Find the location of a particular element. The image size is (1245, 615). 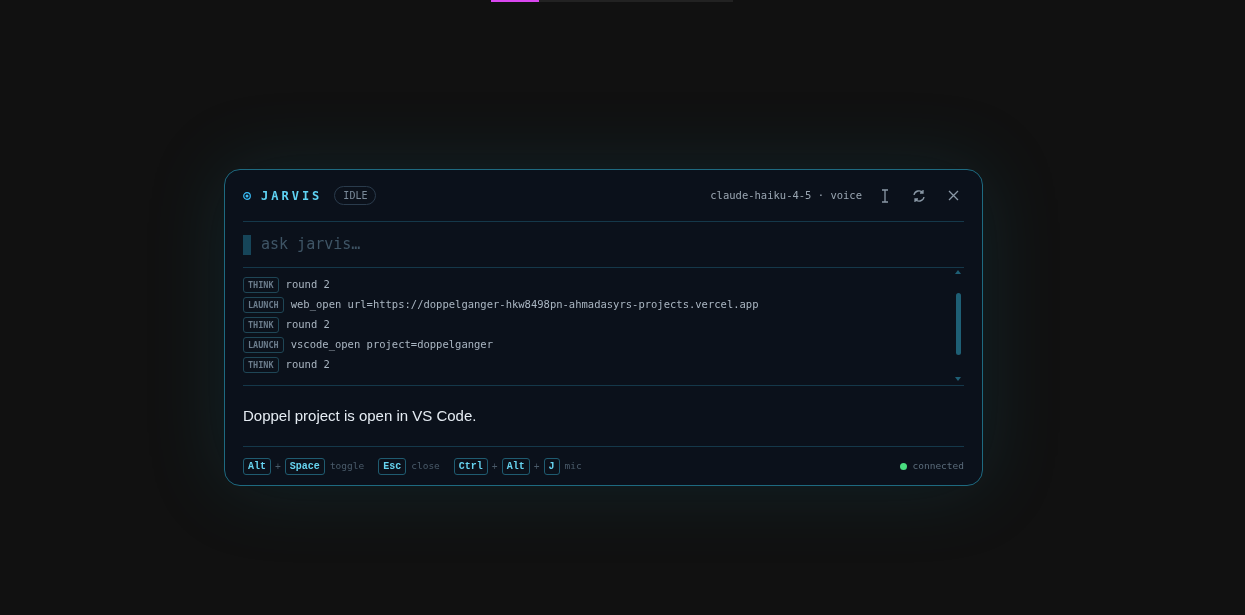

key-cap: Ctrl is located at coordinates (470, 466).